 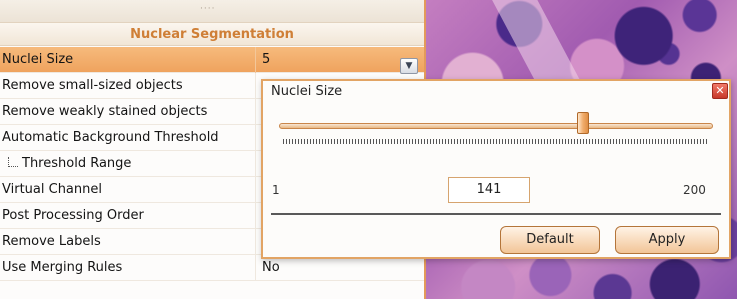 I want to click on slider-thumb, so click(x=582, y=123).